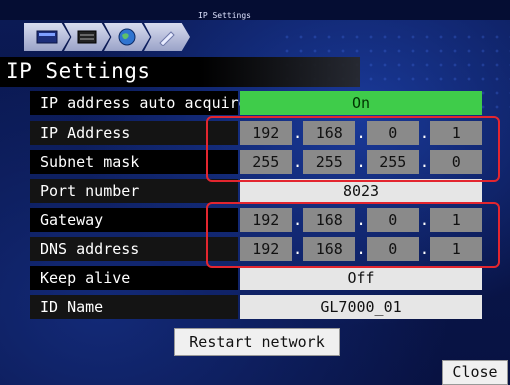  I want to click on top-bar, so click(255, 10).